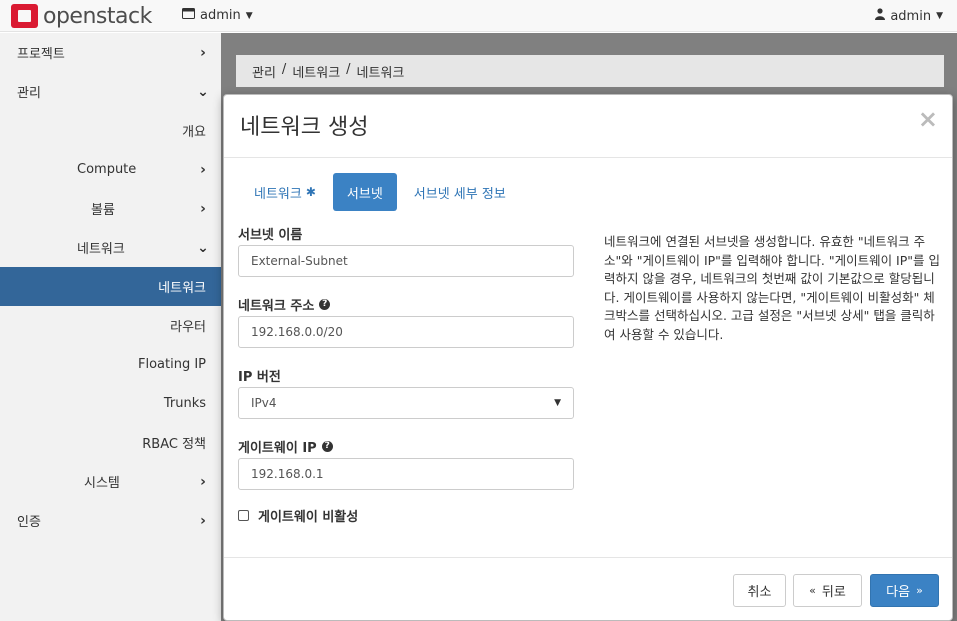 The width and height of the screenshot is (957, 621). What do you see at coordinates (110, 286) in the screenshot?
I see `sidebar-item-networks: 네트워크` at bounding box center [110, 286].